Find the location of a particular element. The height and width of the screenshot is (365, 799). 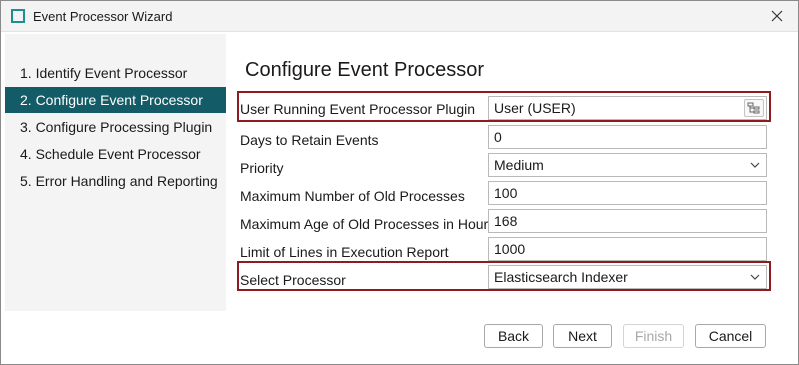

close-button is located at coordinates (777, 16).